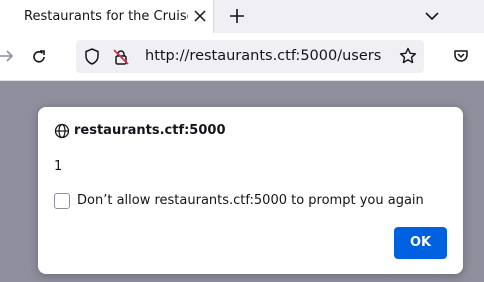  What do you see at coordinates (39, 57) in the screenshot?
I see `reload-icon` at bounding box center [39, 57].